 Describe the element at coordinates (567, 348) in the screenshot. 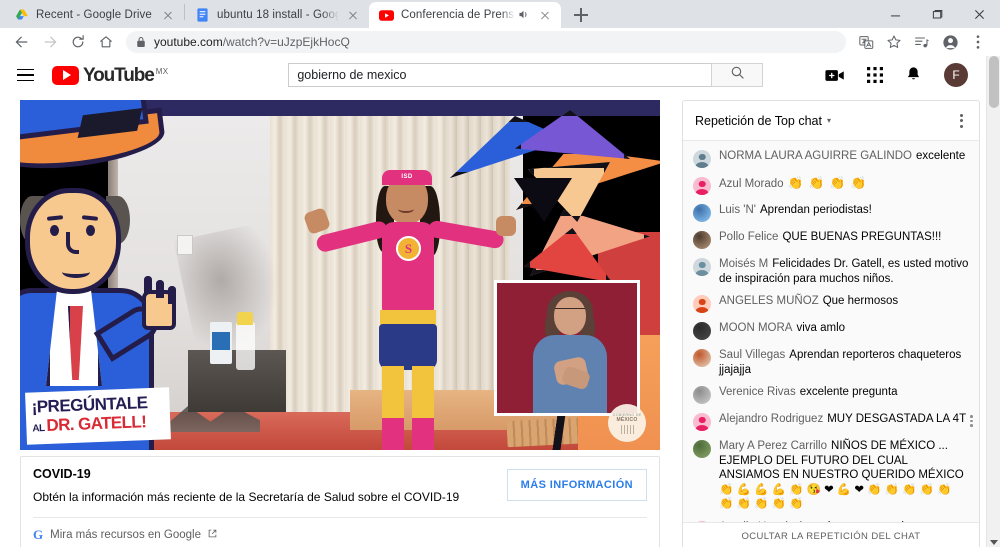

I see `sign-language-interpreter-inset` at that location.